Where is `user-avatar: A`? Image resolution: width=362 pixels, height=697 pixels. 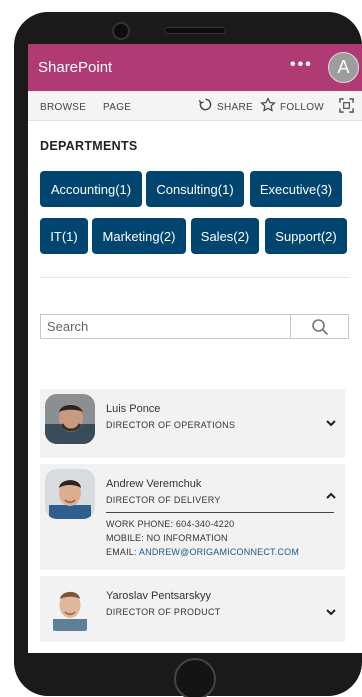 user-avatar: A is located at coordinates (343, 67).